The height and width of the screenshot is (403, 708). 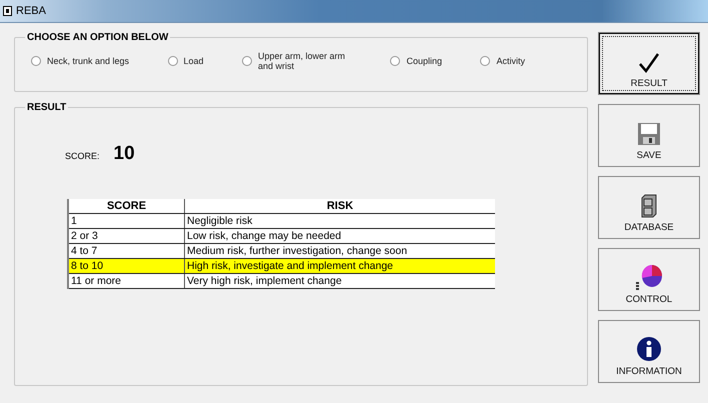 I want to click on database-button: DATABASE, so click(x=649, y=207).